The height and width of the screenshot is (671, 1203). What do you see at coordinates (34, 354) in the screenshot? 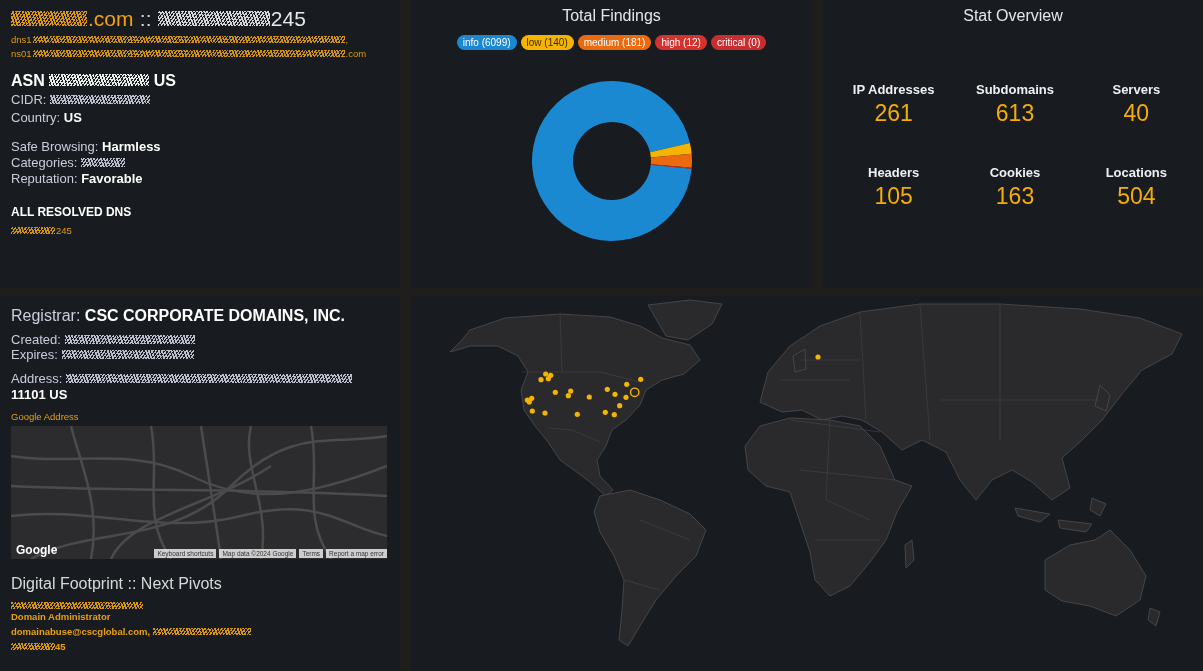
I see `field-label: Expires:` at bounding box center [34, 354].